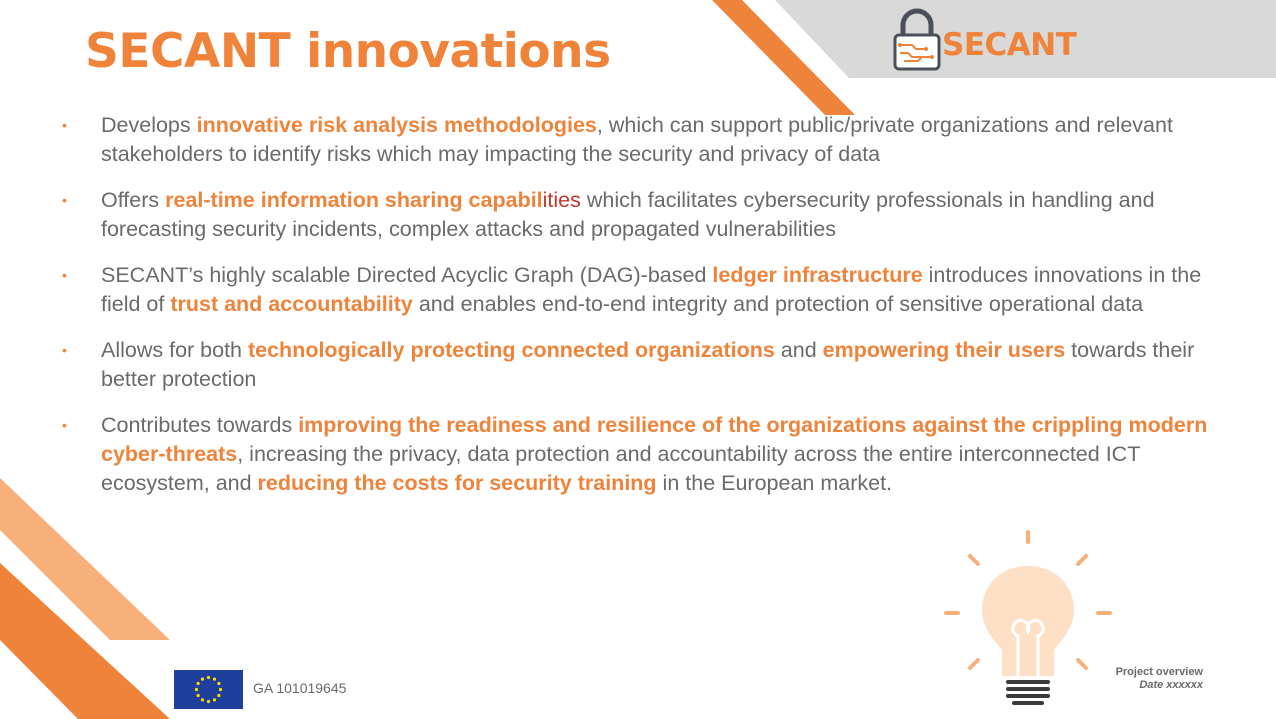 The image size is (1276, 719). Describe the element at coordinates (300, 688) in the screenshot. I see `grant-agreement-number: GA 101019645` at that location.